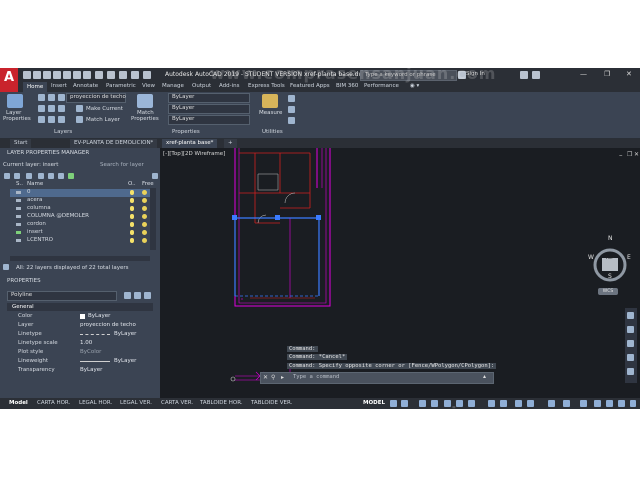  What do you see at coordinates (266, 86) in the screenshot?
I see `tab-express-tools: Express Tools` at bounding box center [266, 86].